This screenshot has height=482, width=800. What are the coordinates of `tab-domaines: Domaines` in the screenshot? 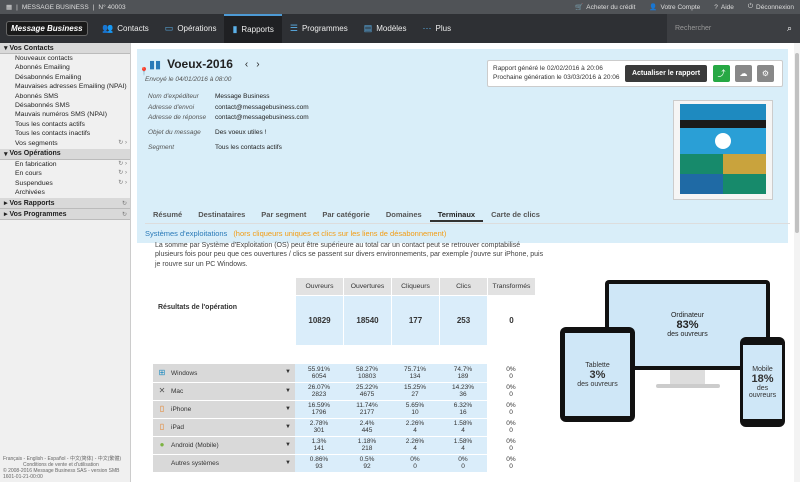 It's located at (404, 215).